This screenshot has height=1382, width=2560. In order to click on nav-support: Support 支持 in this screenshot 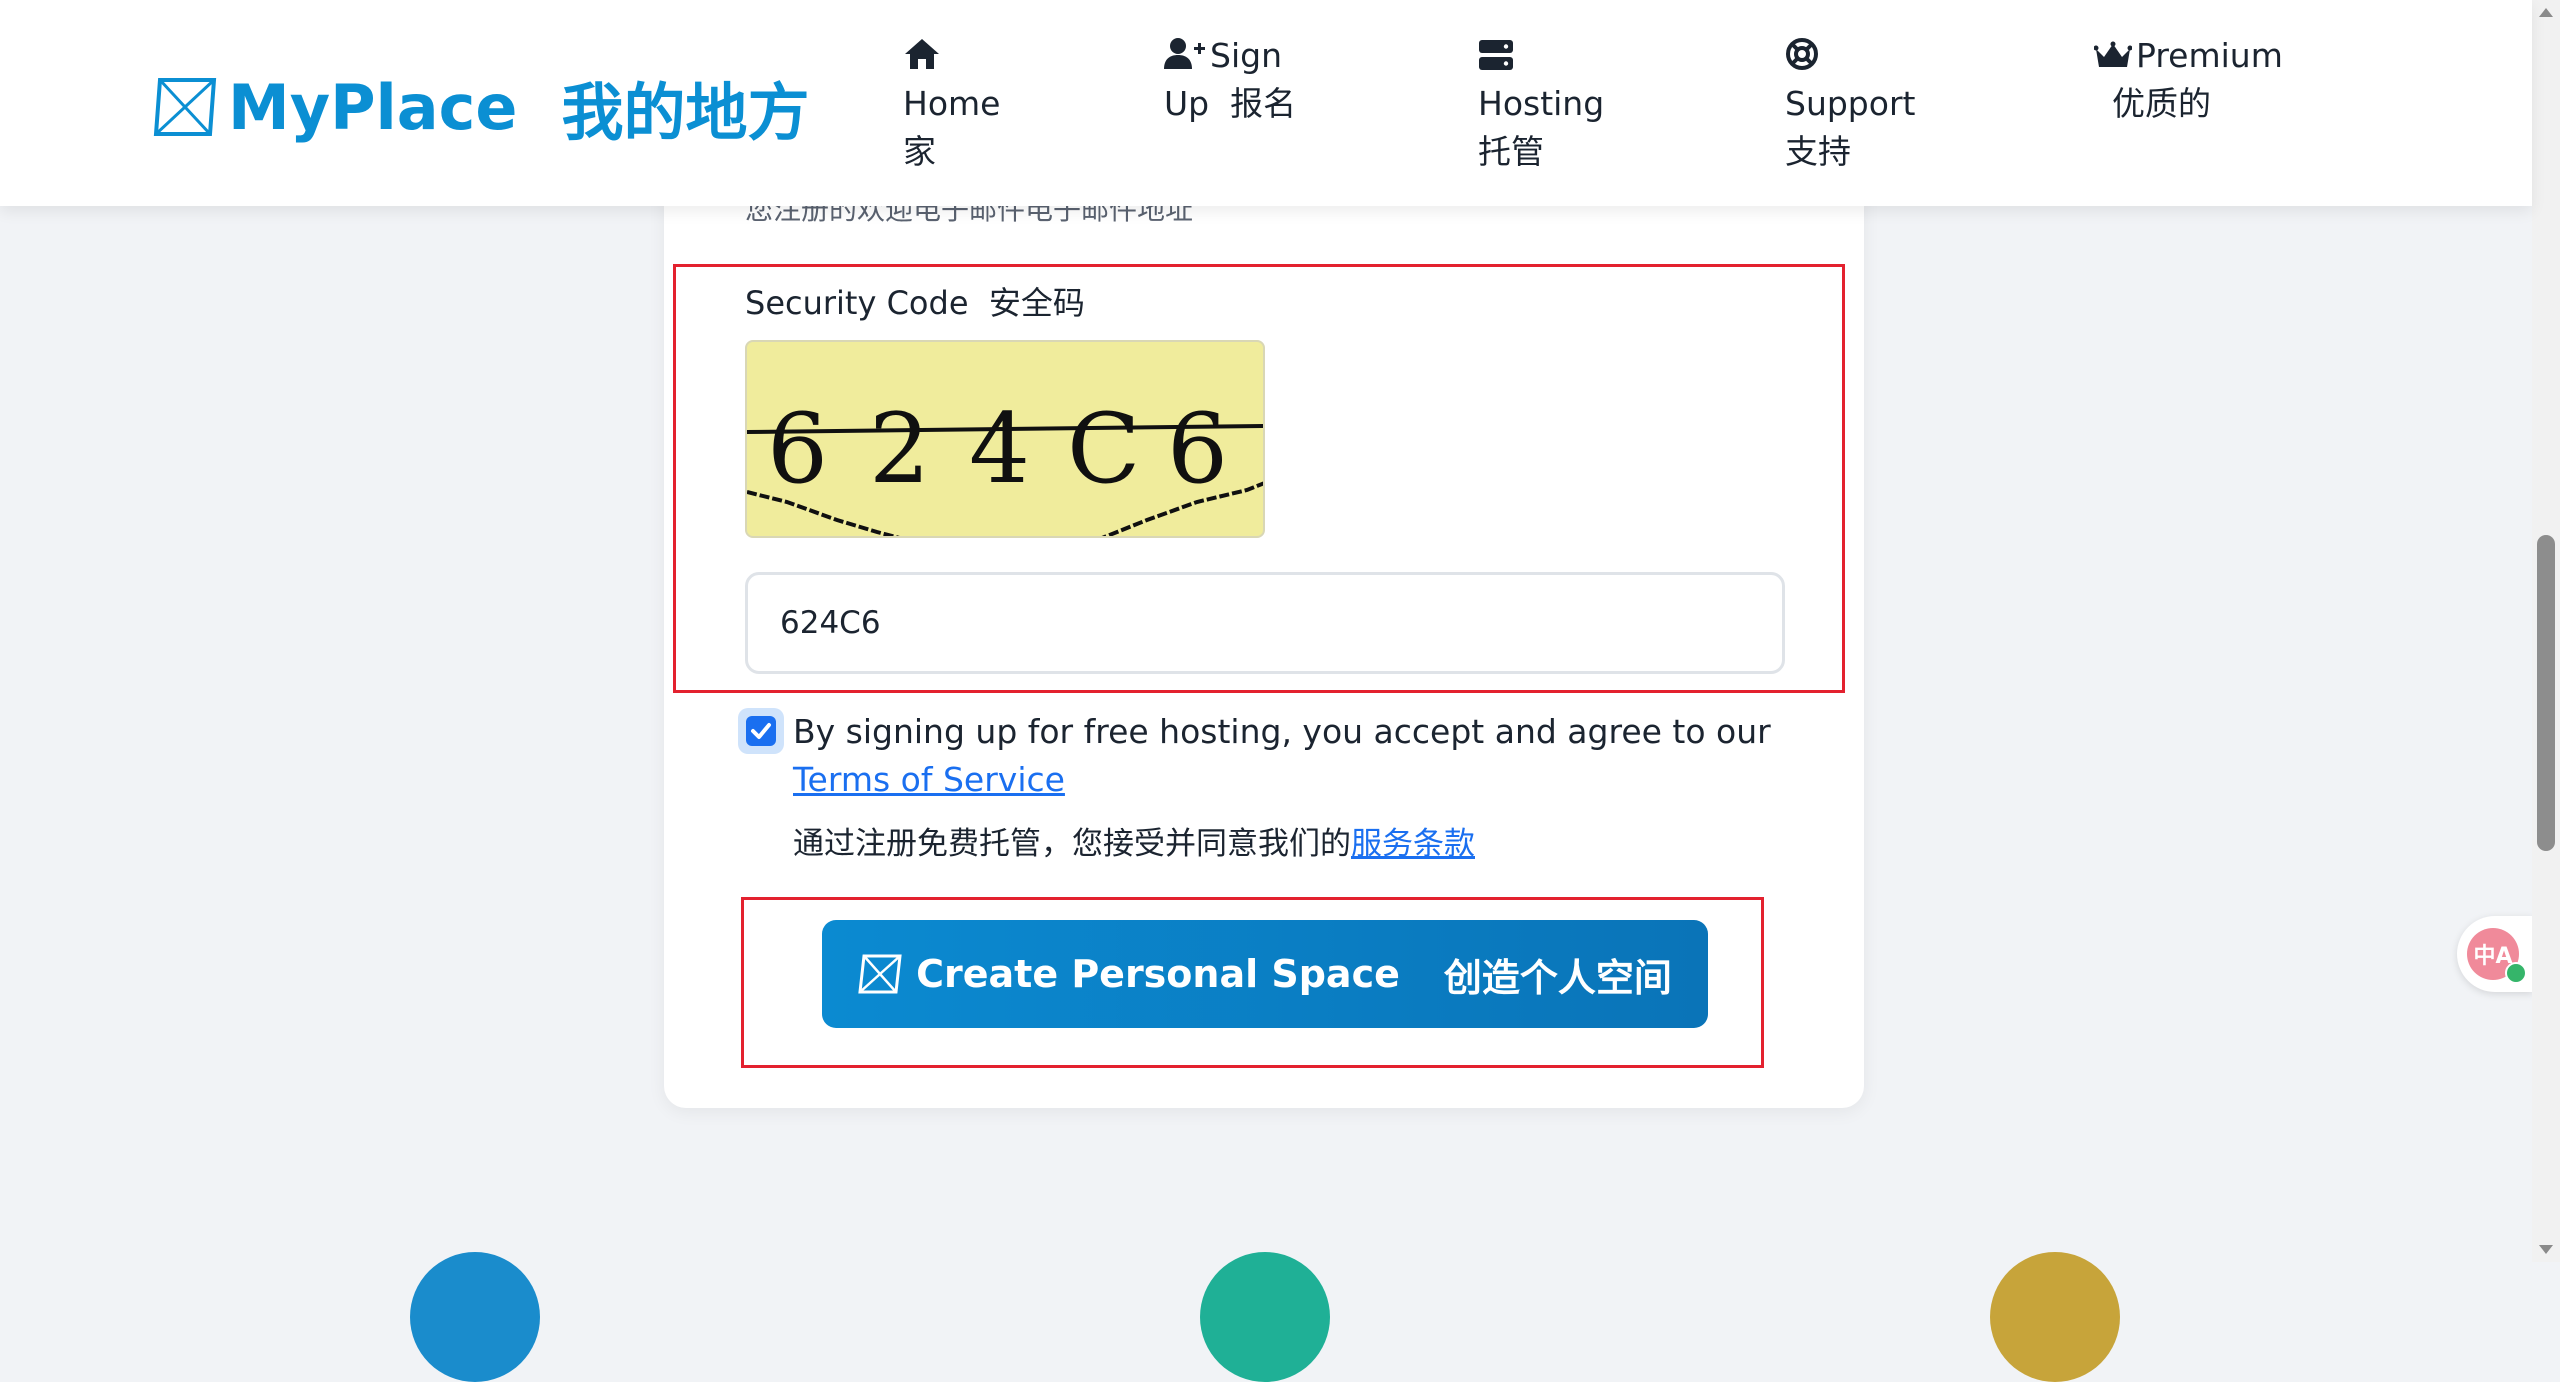, I will do `click(1850, 104)`.